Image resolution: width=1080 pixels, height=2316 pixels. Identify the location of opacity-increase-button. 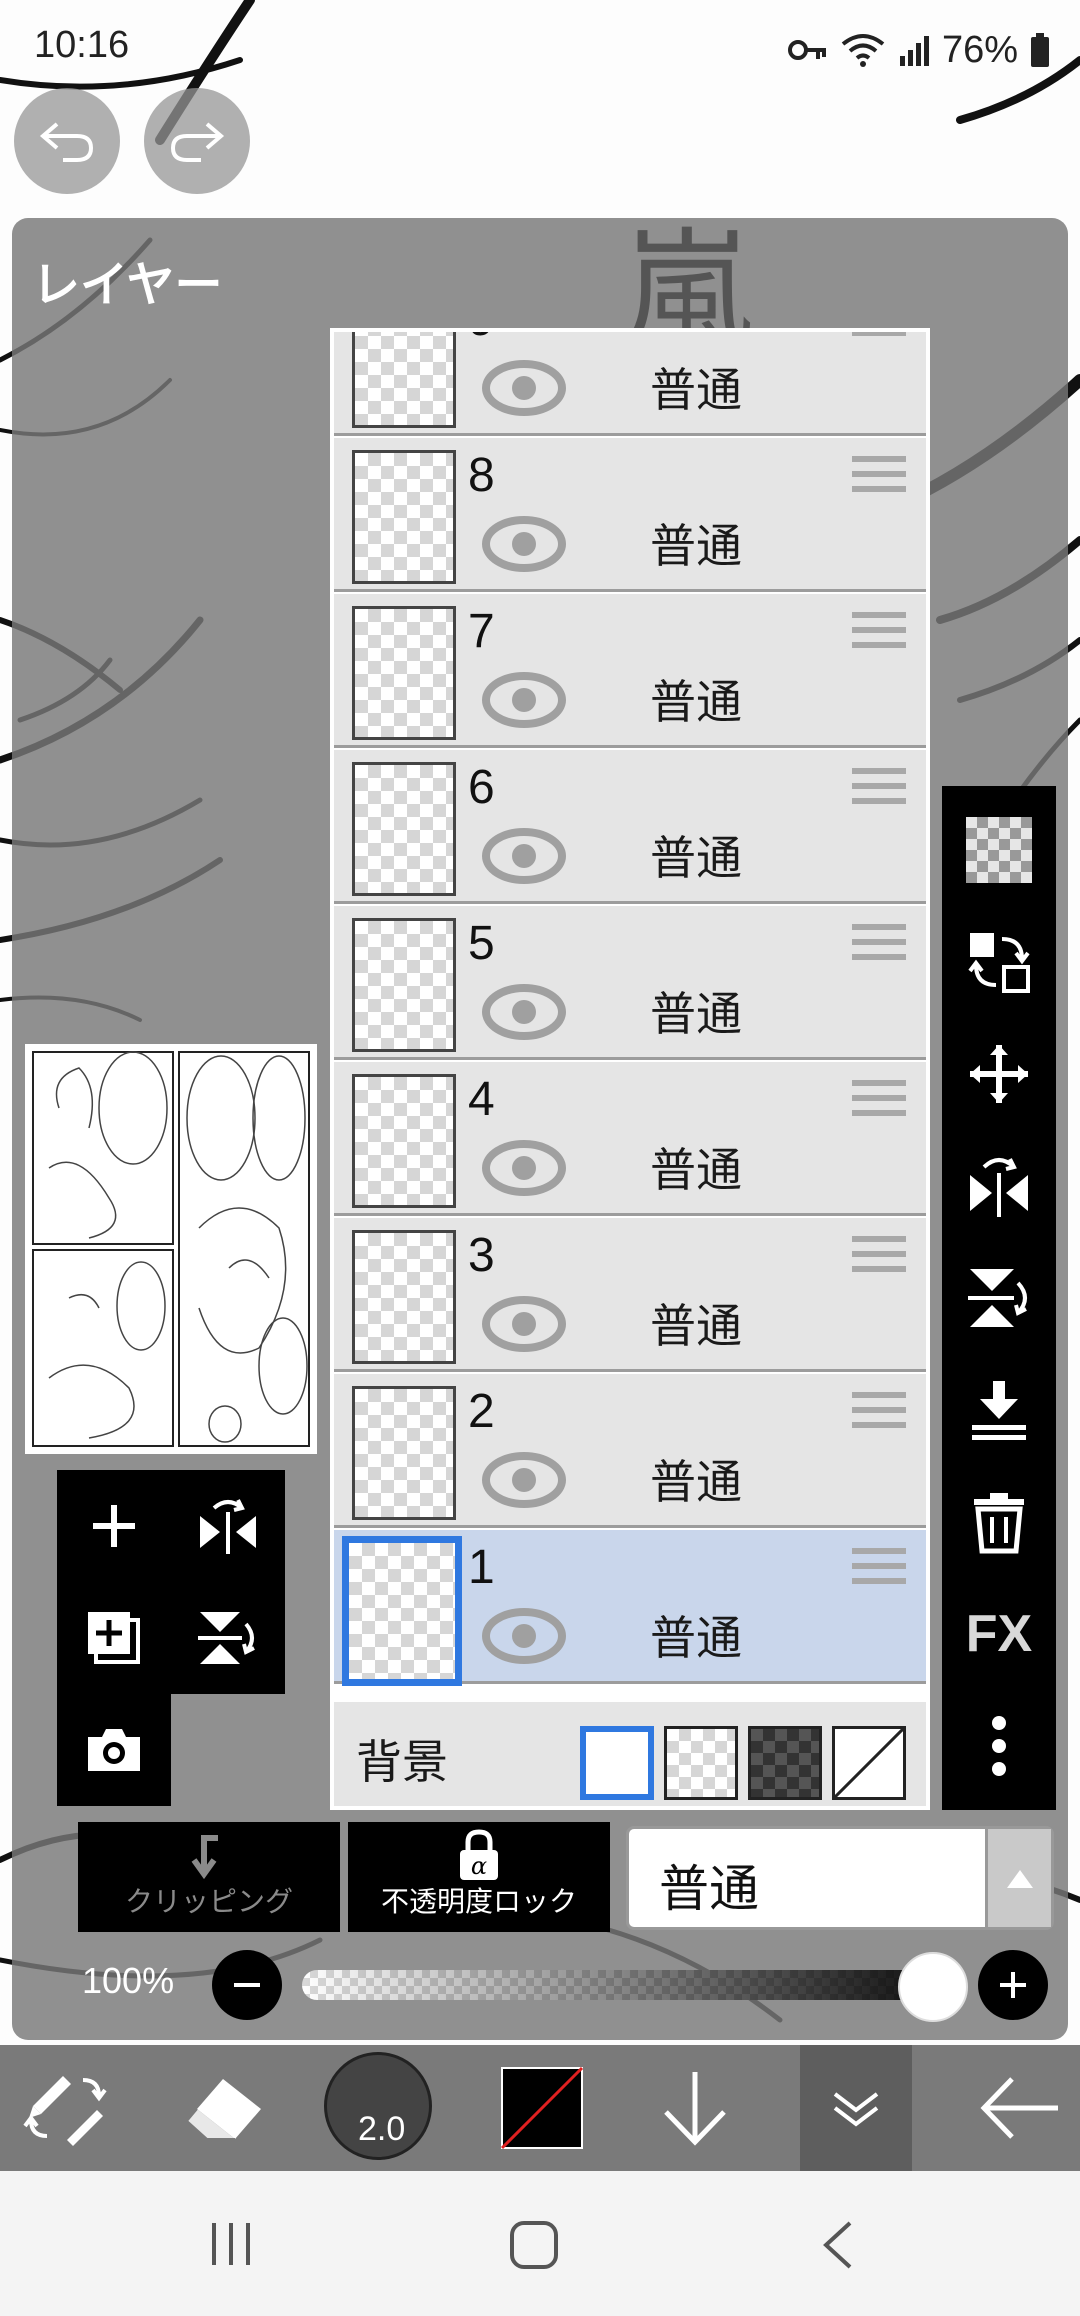
(1013, 1985).